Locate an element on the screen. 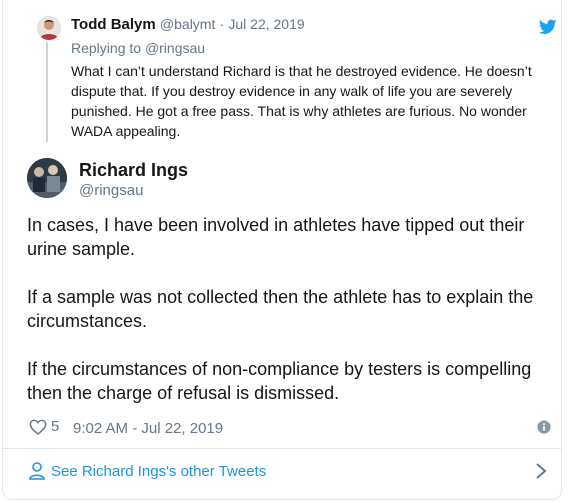 This screenshot has width=568, height=503. tweet-footer: 5 9:02 AM - Jul 22, 2019 is located at coordinates (294, 429).